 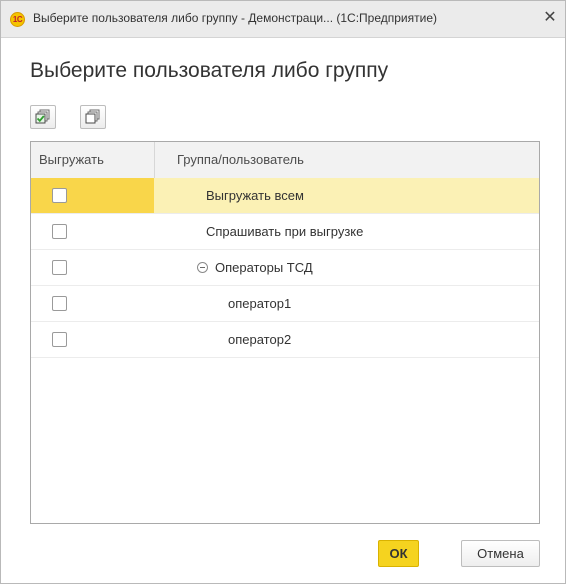 I want to click on uncheck-all-icon, so click(x=92, y=116).